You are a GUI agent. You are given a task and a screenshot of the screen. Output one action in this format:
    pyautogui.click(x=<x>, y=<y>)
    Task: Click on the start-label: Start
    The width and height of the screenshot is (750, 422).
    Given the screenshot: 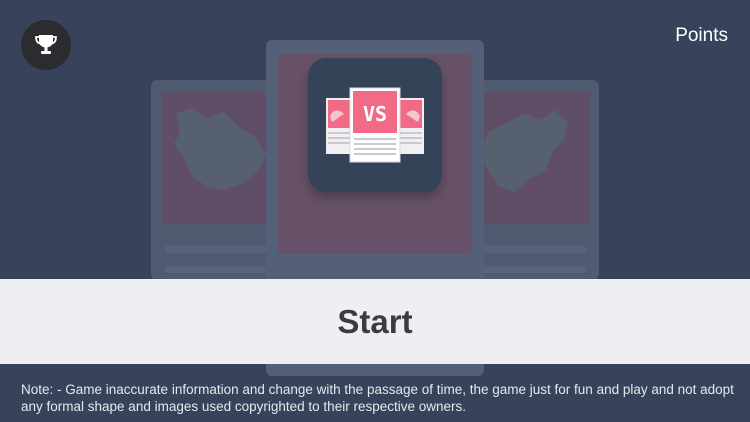 What is the action you would take?
    pyautogui.click(x=375, y=321)
    